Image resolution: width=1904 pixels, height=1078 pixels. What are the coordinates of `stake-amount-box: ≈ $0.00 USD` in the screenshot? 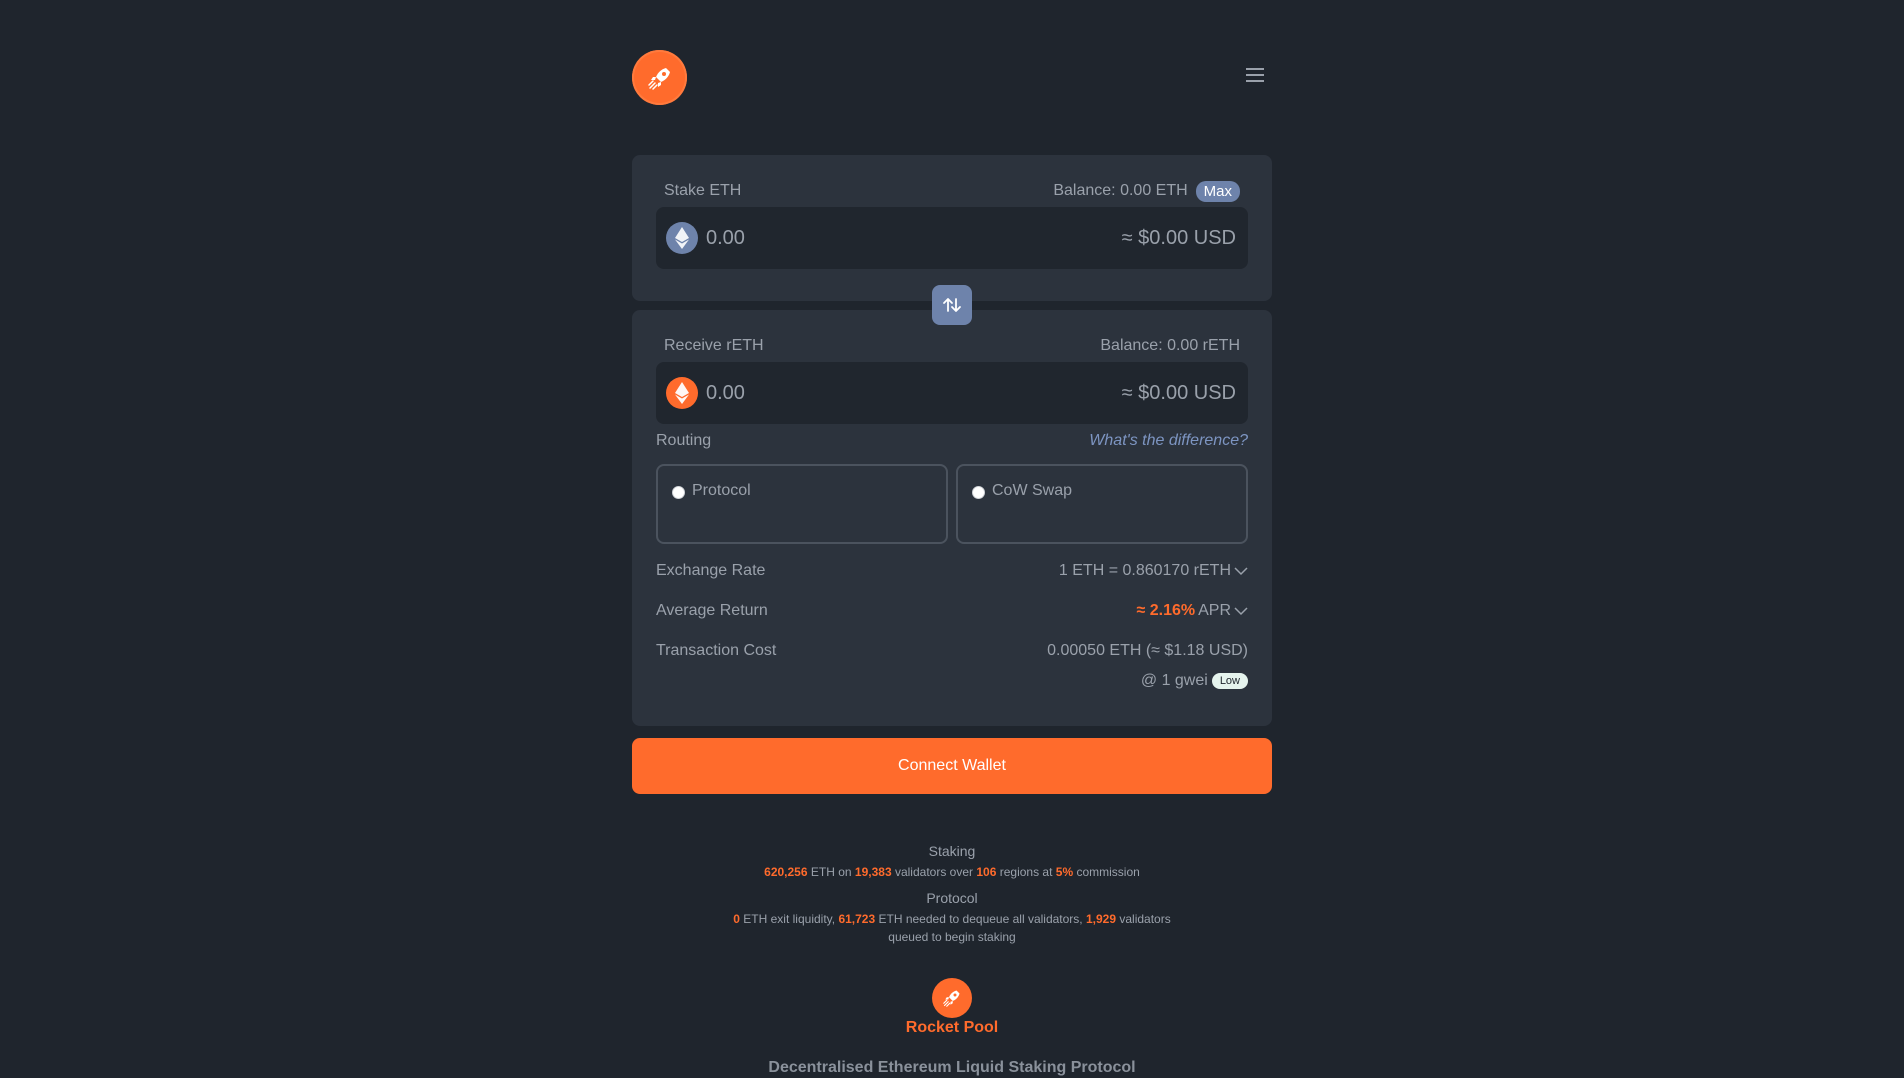 It's located at (952, 238).